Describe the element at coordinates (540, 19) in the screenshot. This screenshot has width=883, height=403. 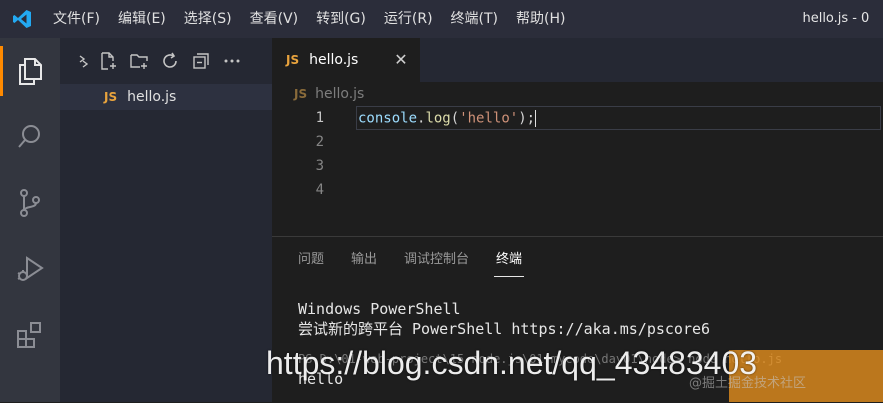
I see `menu-help: 帮助(H)` at that location.